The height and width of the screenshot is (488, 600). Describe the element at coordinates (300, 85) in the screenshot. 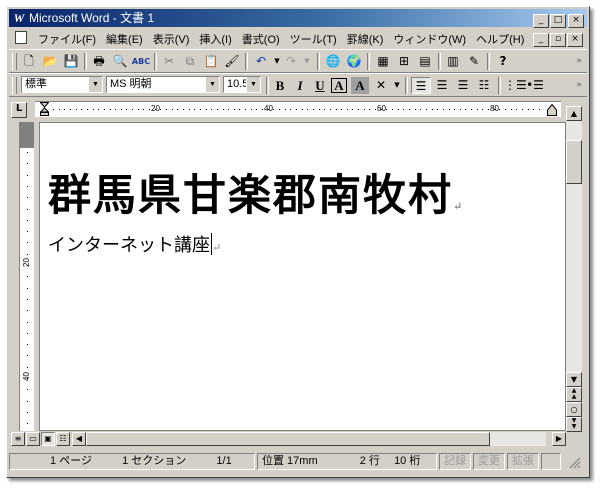

I see `italic-button: I` at that location.